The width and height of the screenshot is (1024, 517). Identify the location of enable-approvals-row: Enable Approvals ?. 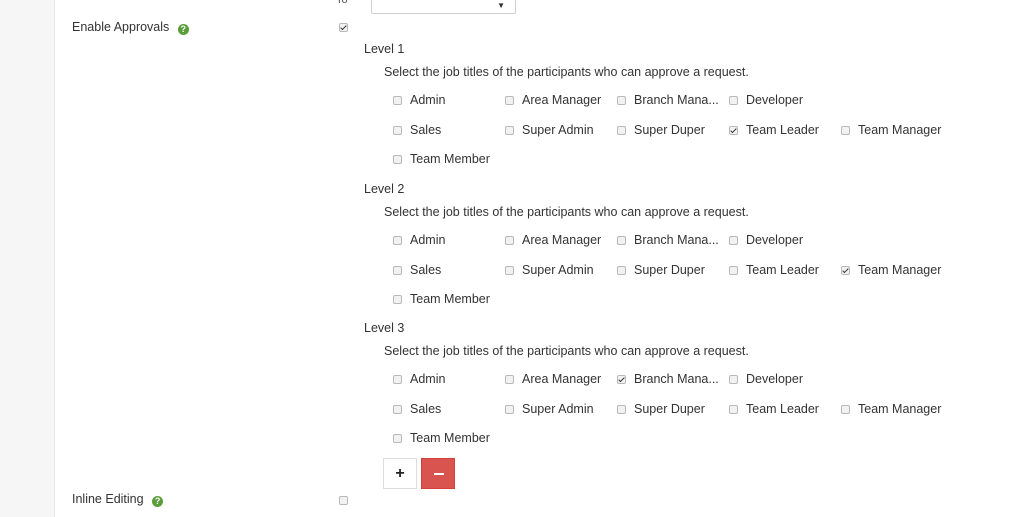
(130, 27).